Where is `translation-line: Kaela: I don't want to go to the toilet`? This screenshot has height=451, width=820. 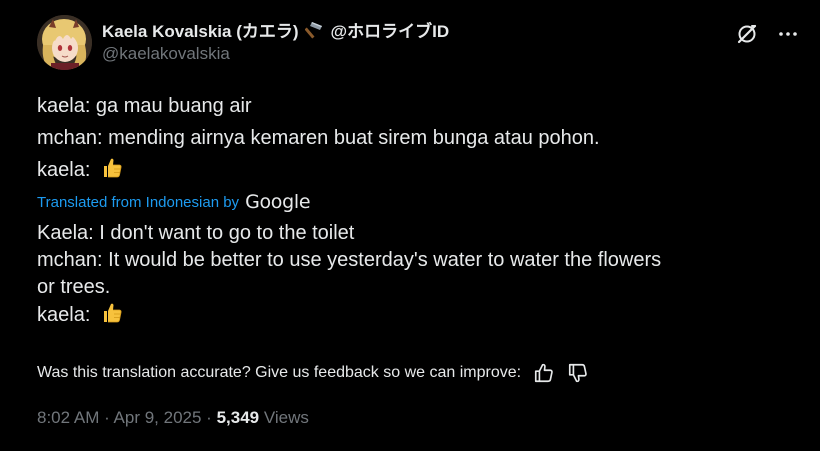
translation-line: Kaela: I don't want to go to the toilet is located at coordinates (196, 233).